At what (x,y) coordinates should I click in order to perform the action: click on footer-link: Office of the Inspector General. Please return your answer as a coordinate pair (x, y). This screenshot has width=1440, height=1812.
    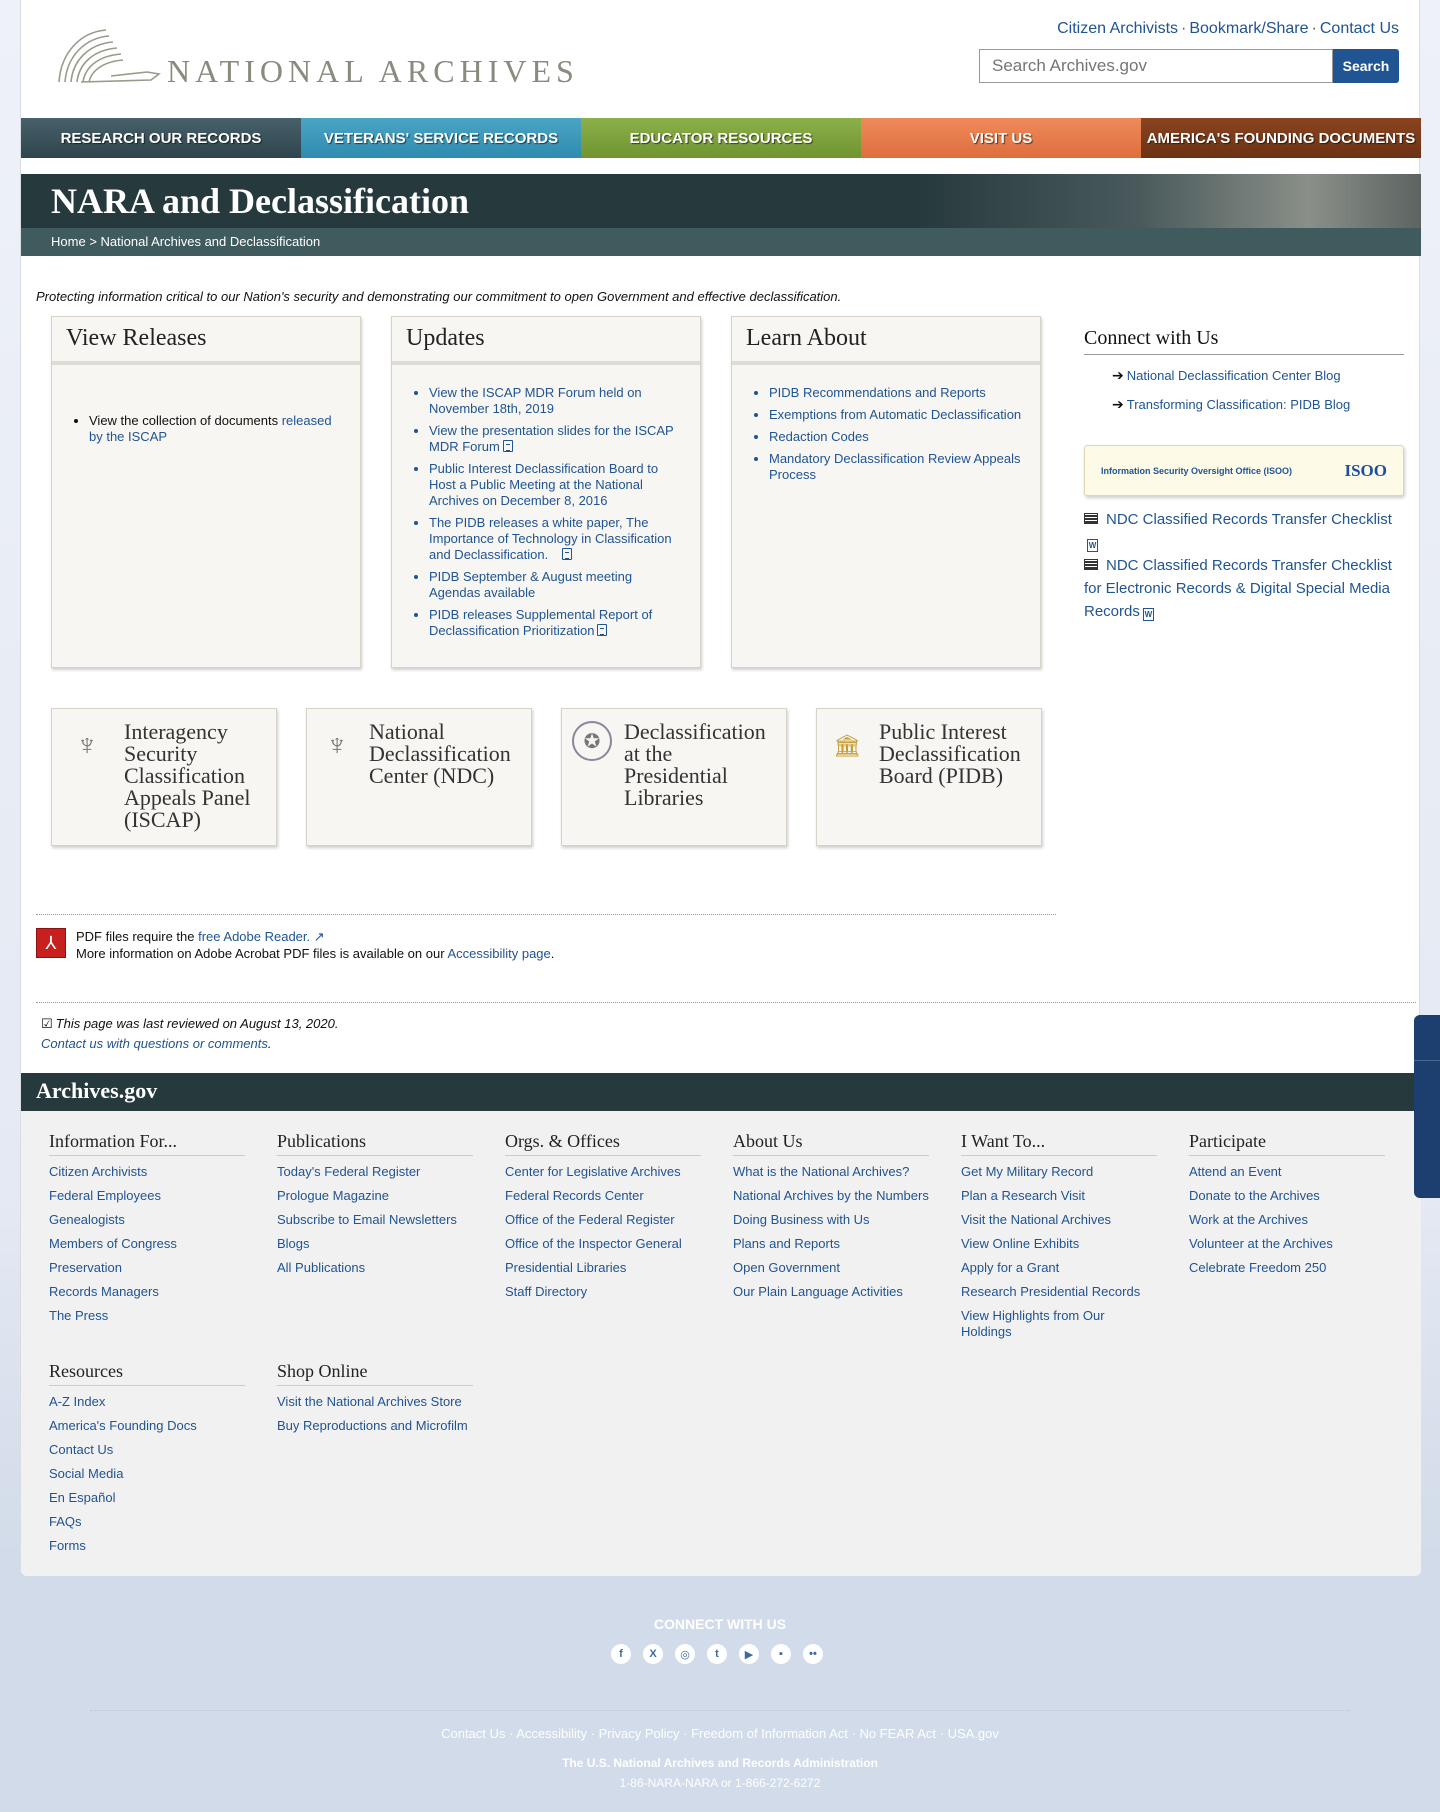
    Looking at the image, I should click on (603, 1244).